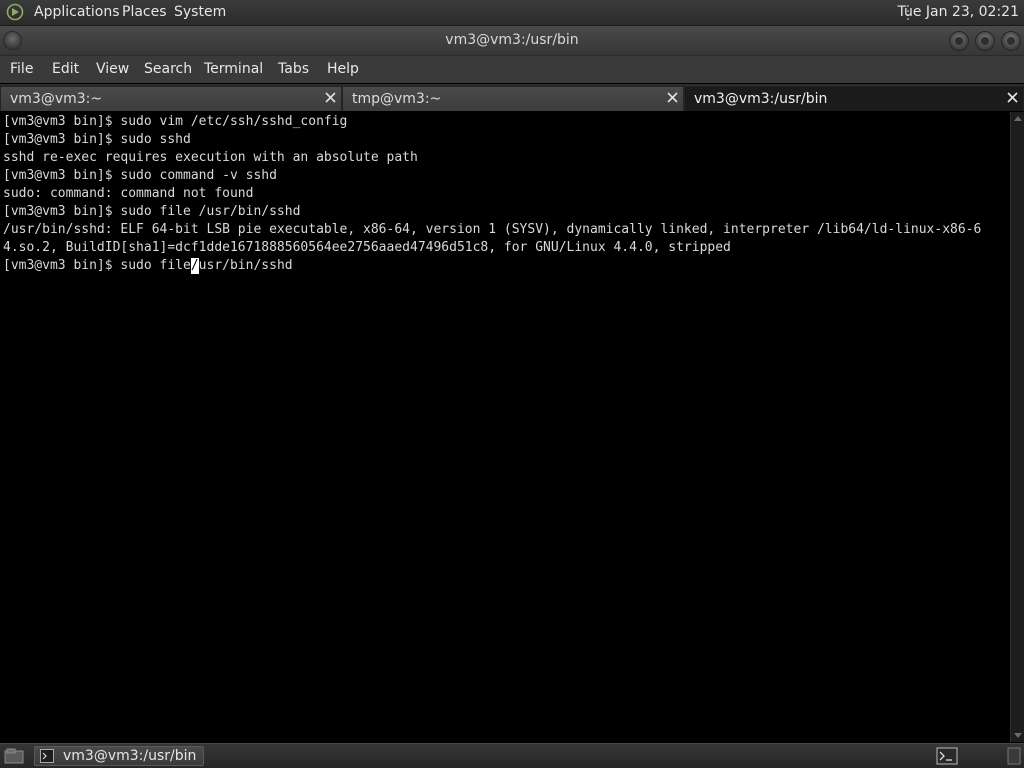 The height and width of the screenshot is (768, 1024). What do you see at coordinates (959, 41) in the screenshot?
I see `minimize-icon` at bounding box center [959, 41].